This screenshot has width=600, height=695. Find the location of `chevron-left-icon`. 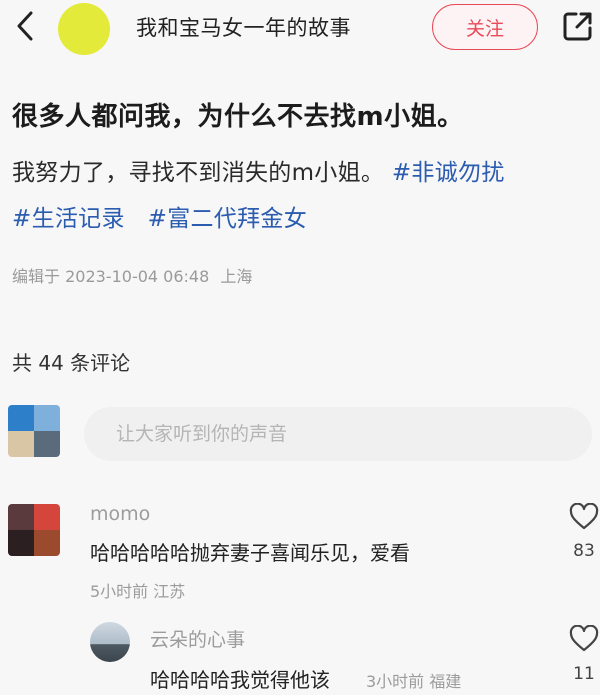

chevron-left-icon is located at coordinates (25, 28).